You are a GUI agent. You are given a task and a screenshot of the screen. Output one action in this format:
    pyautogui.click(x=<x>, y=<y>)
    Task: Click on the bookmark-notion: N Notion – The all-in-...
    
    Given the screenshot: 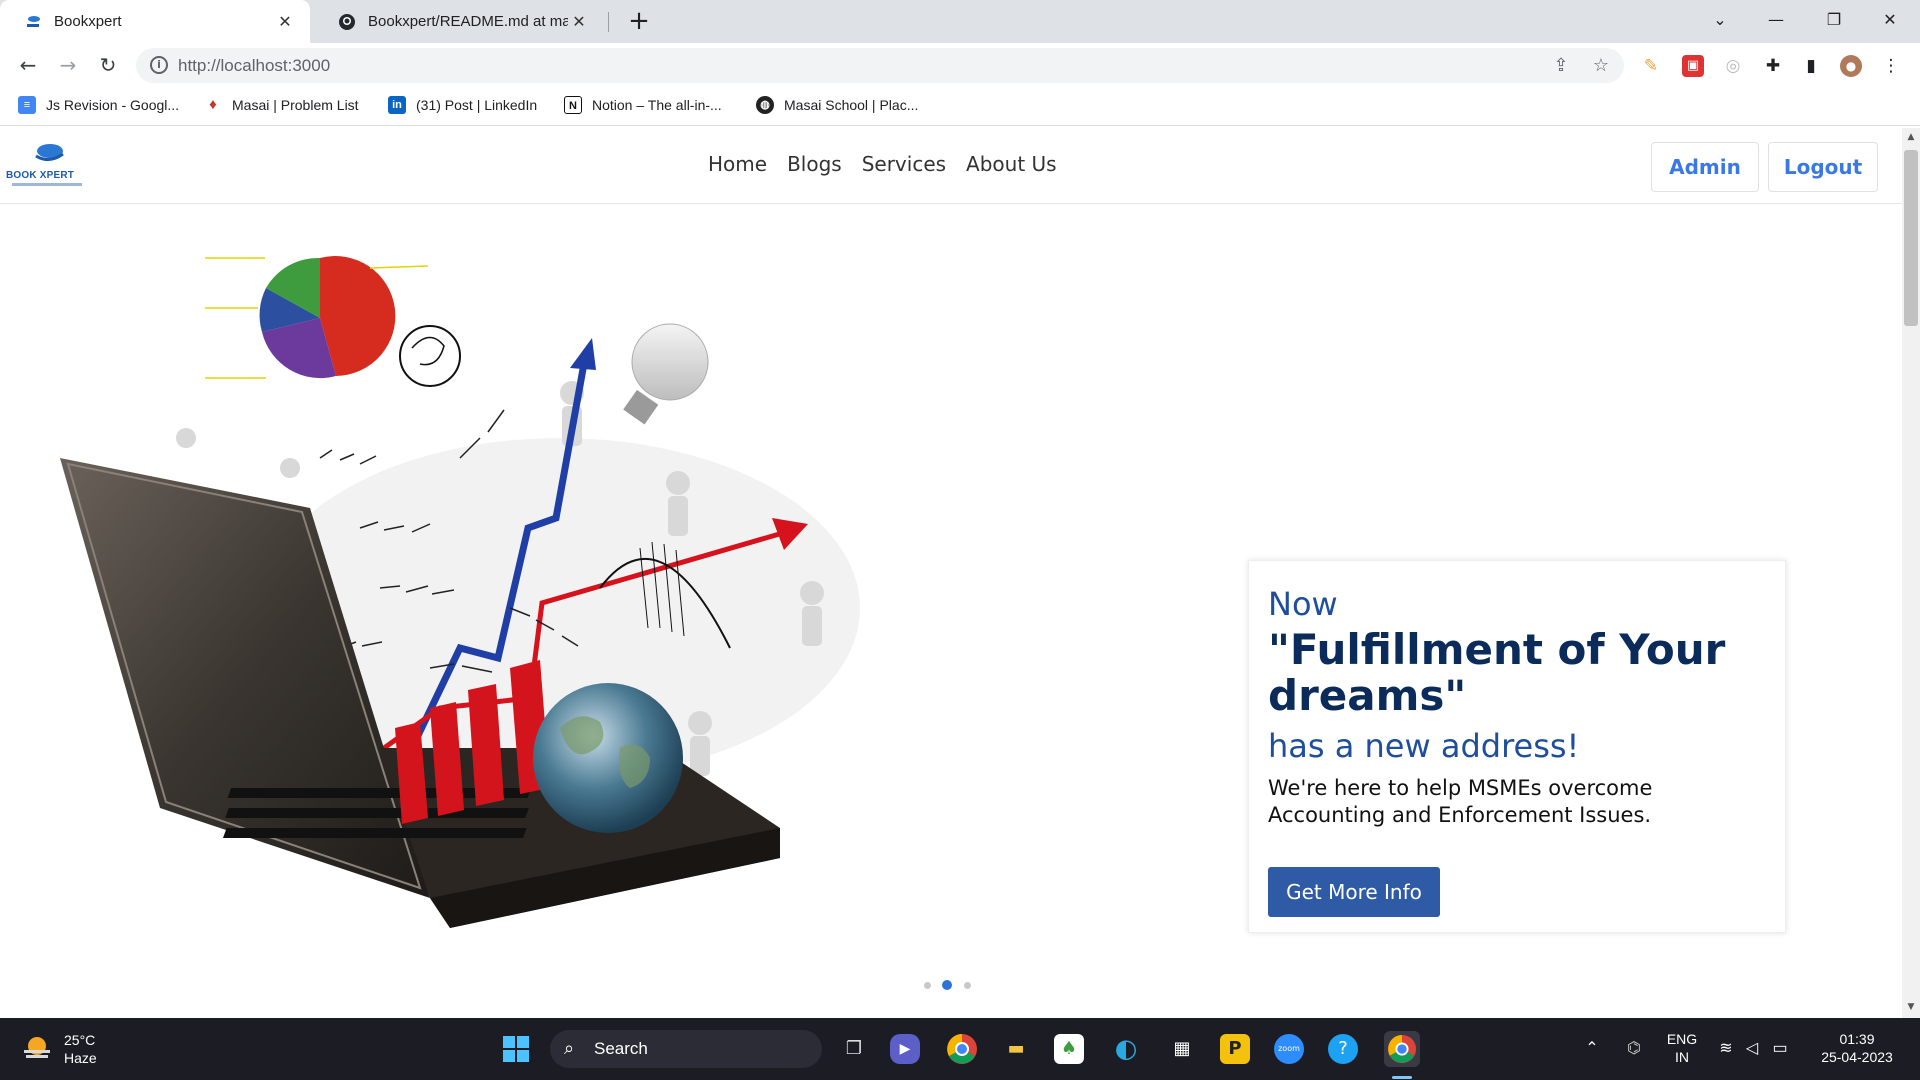 What is the action you would take?
    pyautogui.click(x=643, y=105)
    